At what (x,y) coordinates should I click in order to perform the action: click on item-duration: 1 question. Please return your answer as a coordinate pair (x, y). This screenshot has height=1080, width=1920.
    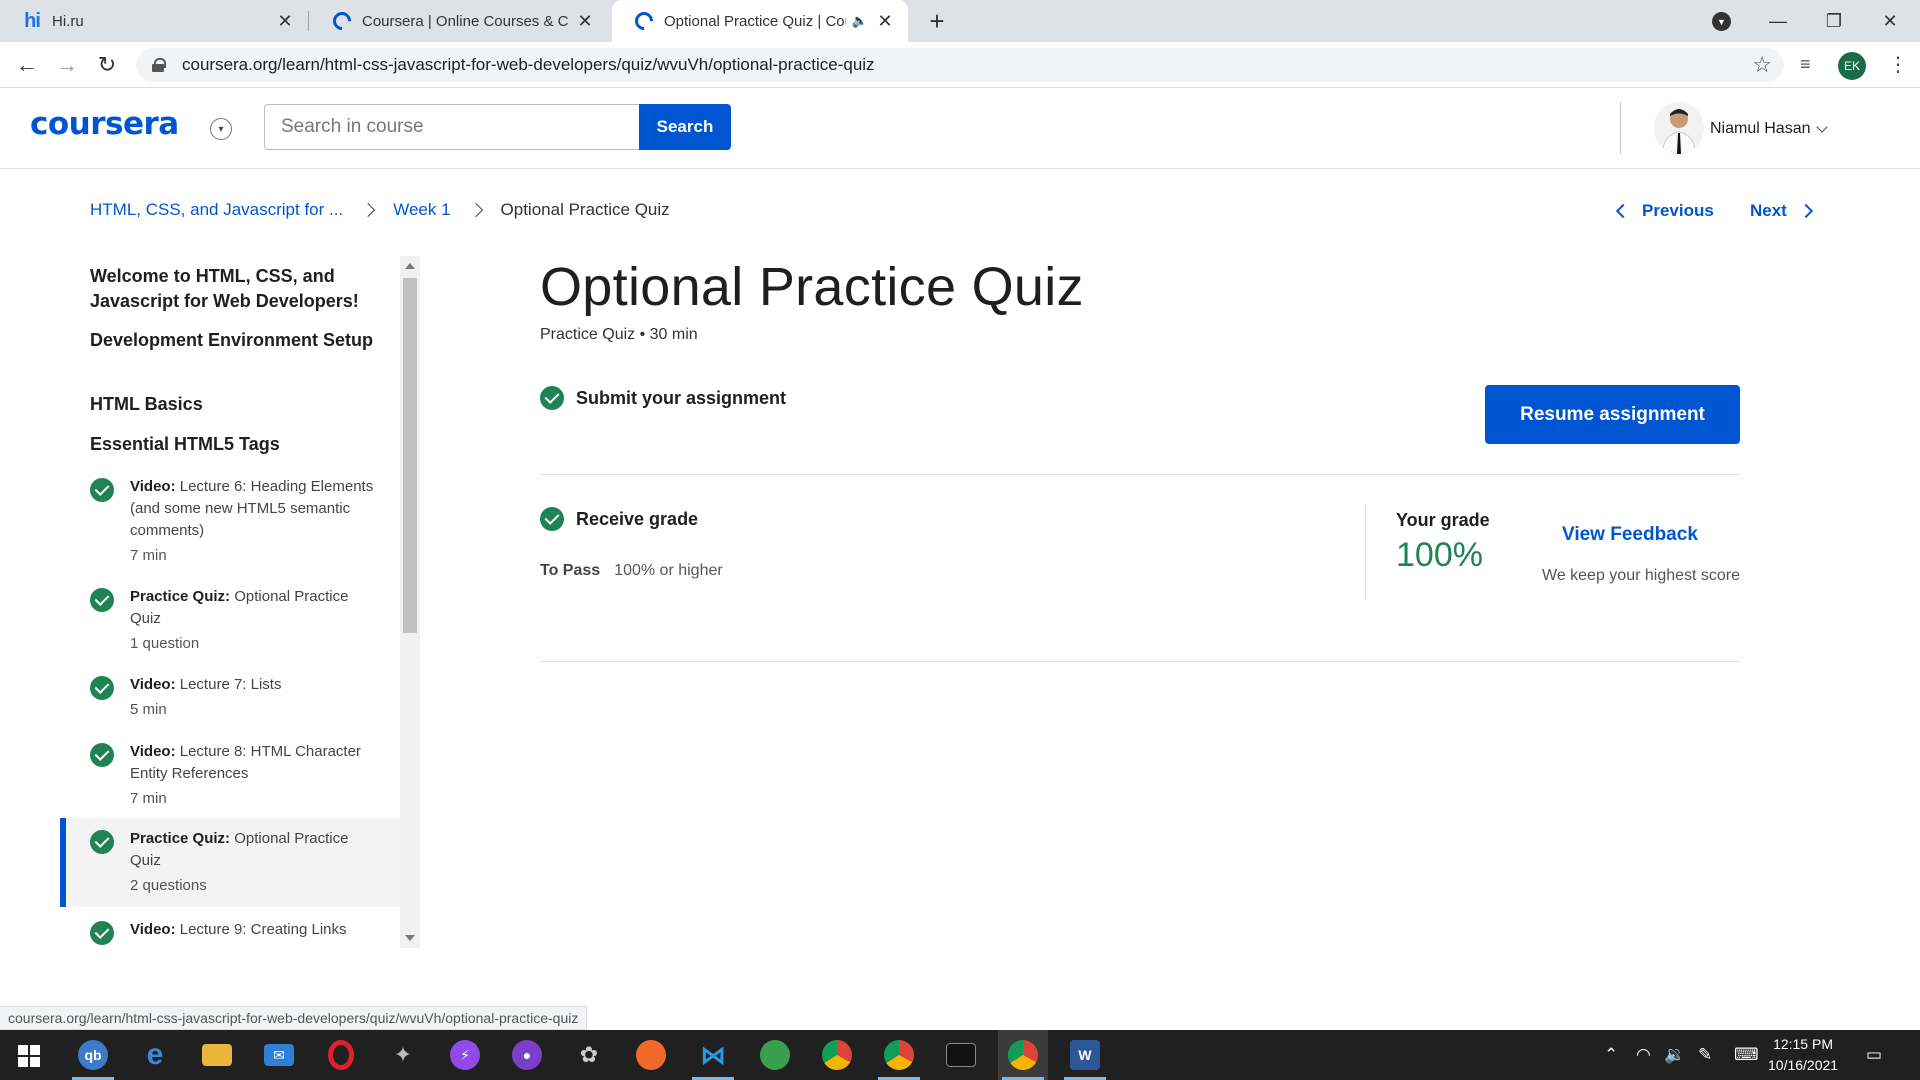
    Looking at the image, I should click on (165, 643).